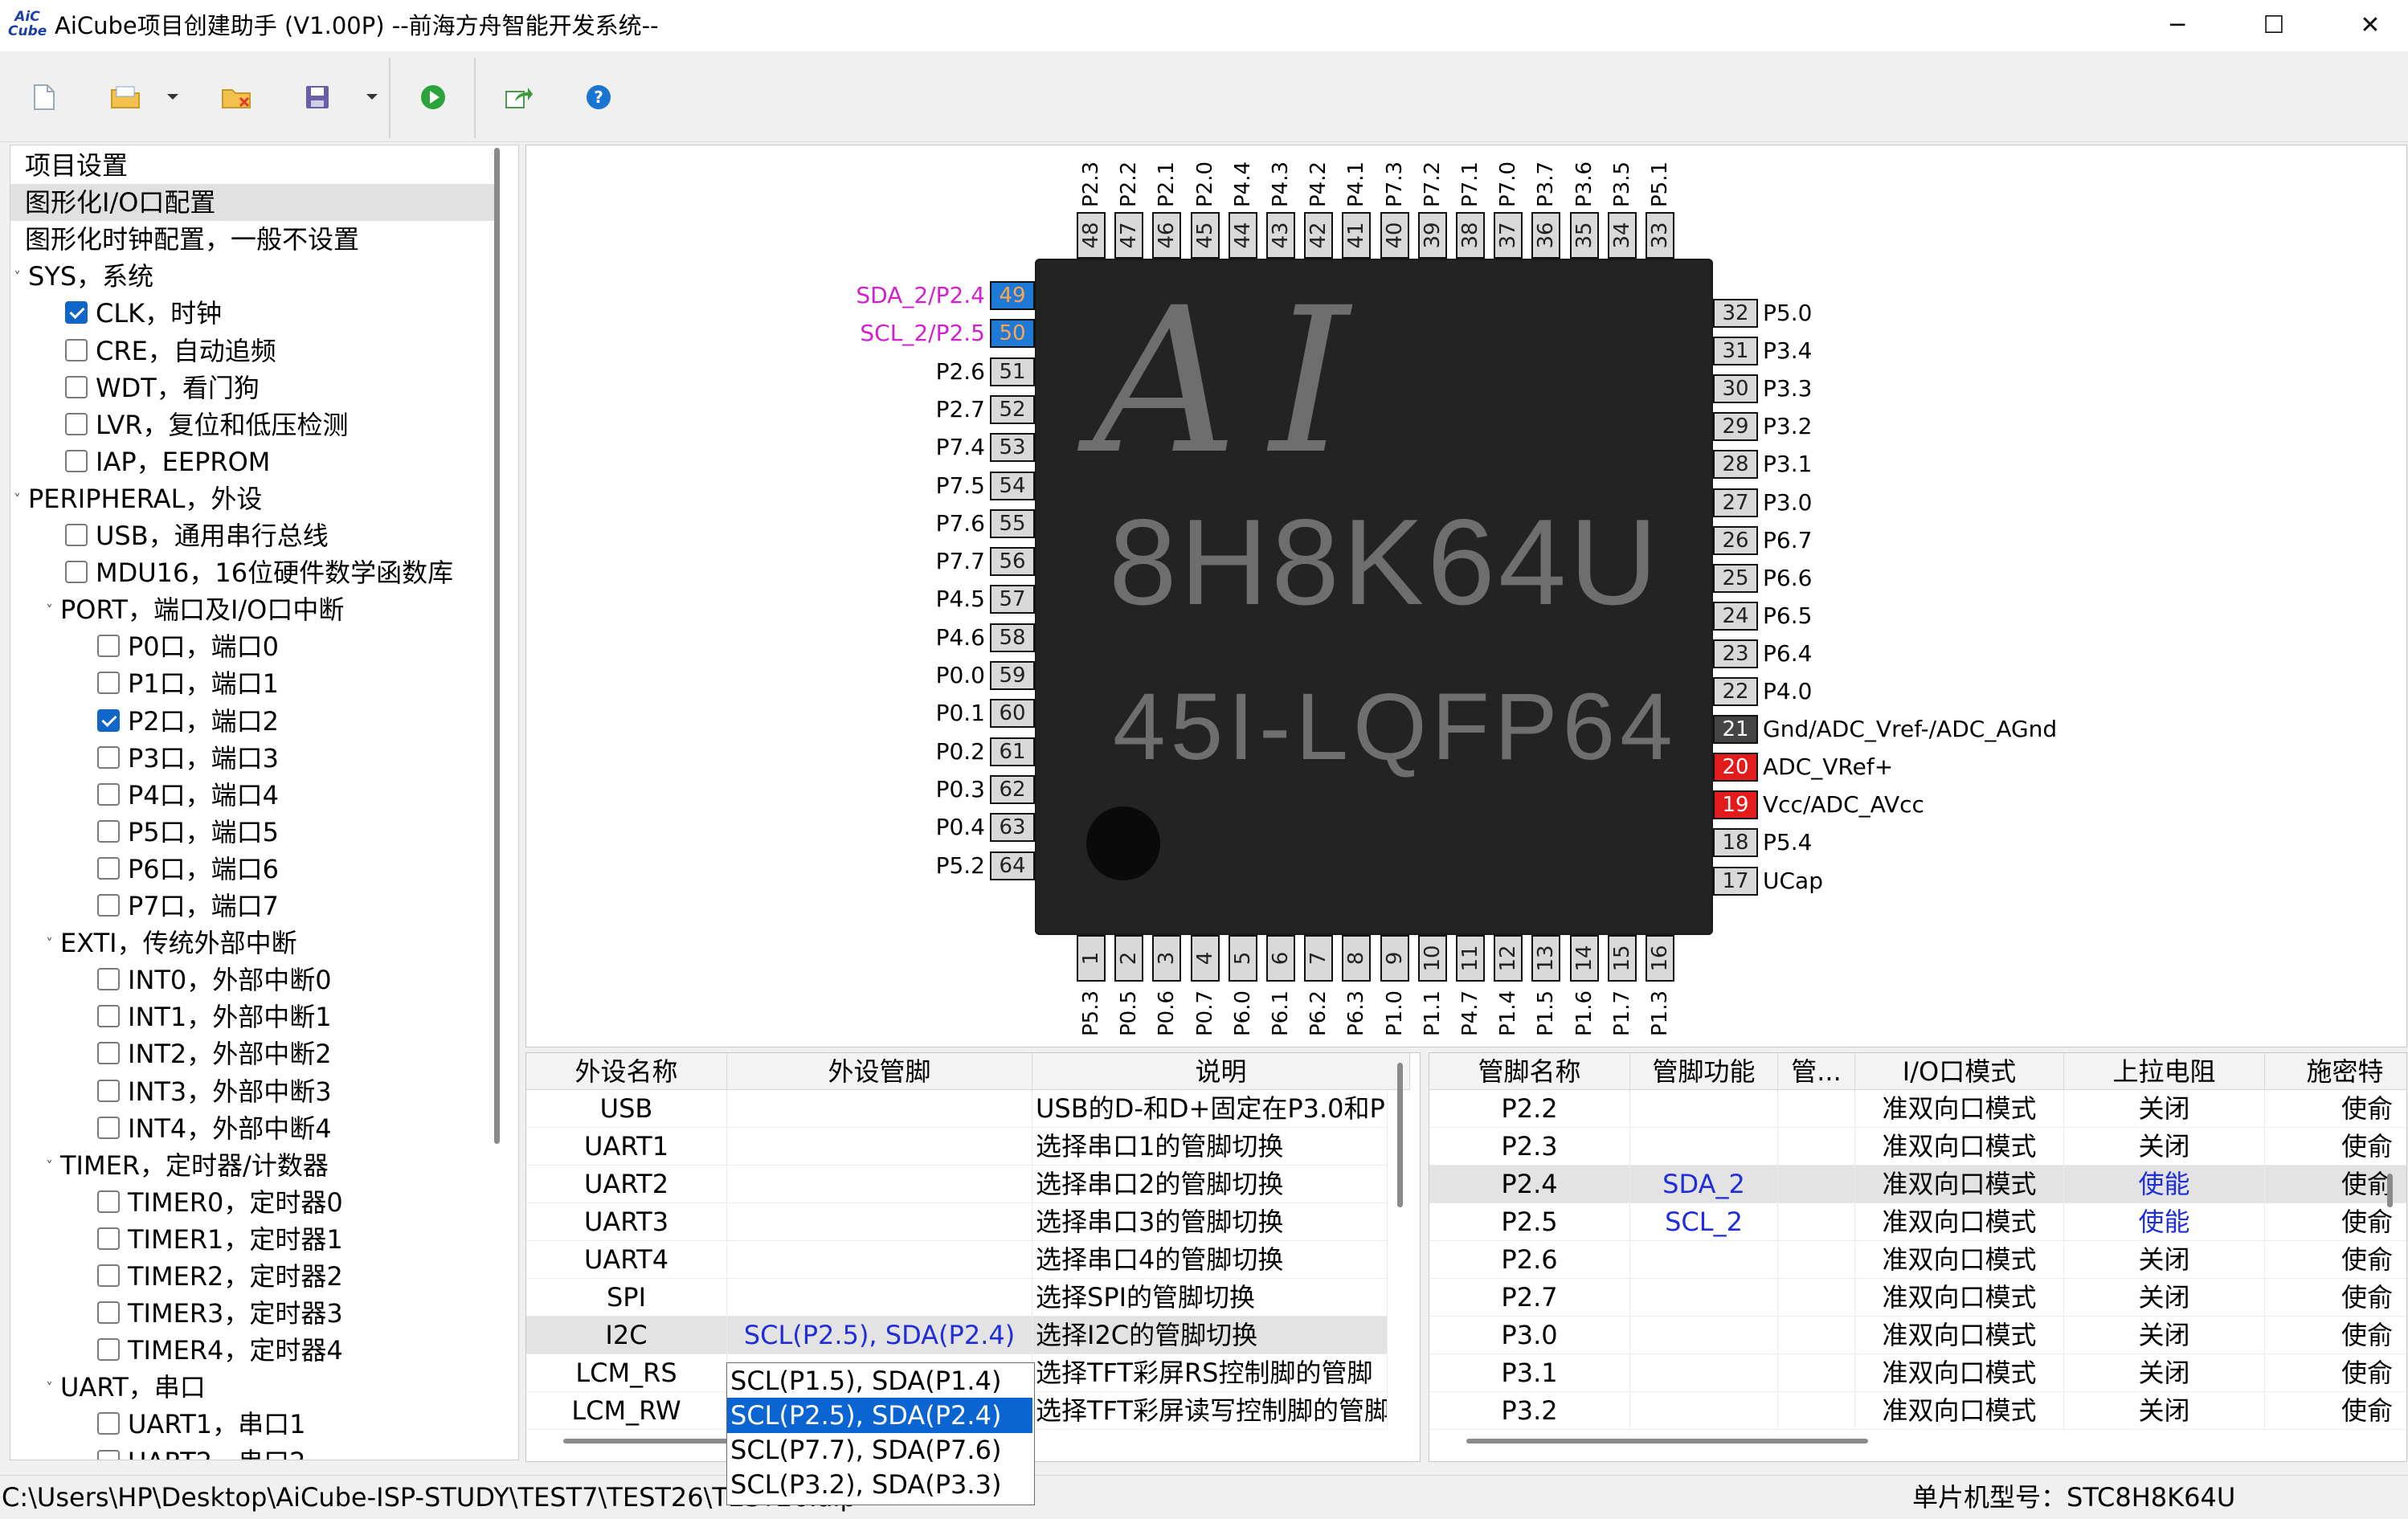 The height and width of the screenshot is (1519, 2408). What do you see at coordinates (143, 313) in the screenshot?
I see `tree-item: CLK，时钟` at bounding box center [143, 313].